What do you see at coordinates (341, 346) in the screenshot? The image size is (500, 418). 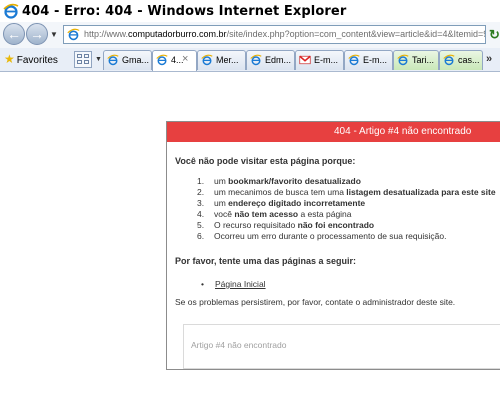 I see `article-not-found-box: Artigo #4 não encontrado` at bounding box center [341, 346].